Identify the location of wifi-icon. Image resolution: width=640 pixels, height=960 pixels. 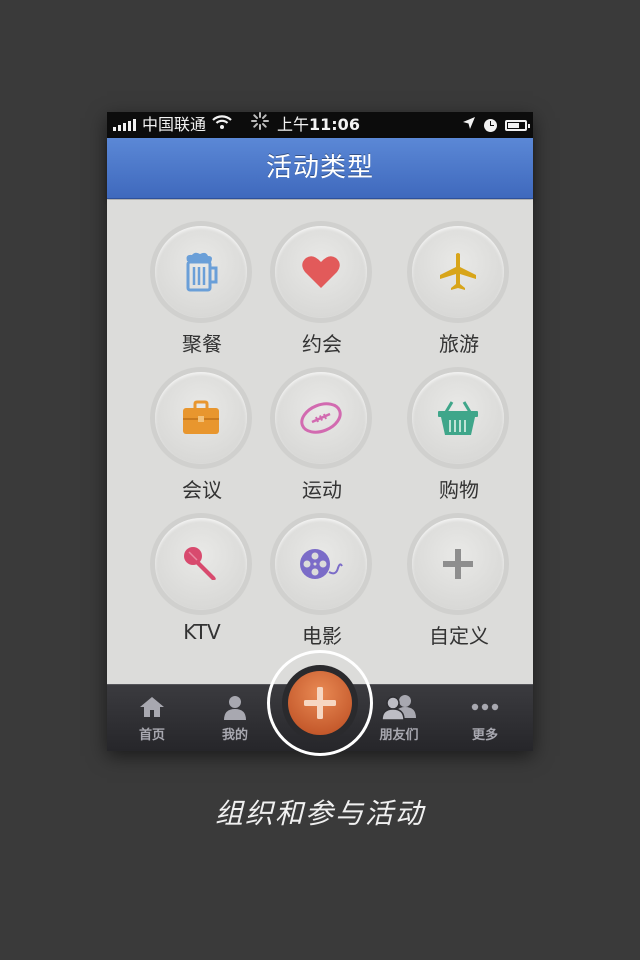
(222, 125).